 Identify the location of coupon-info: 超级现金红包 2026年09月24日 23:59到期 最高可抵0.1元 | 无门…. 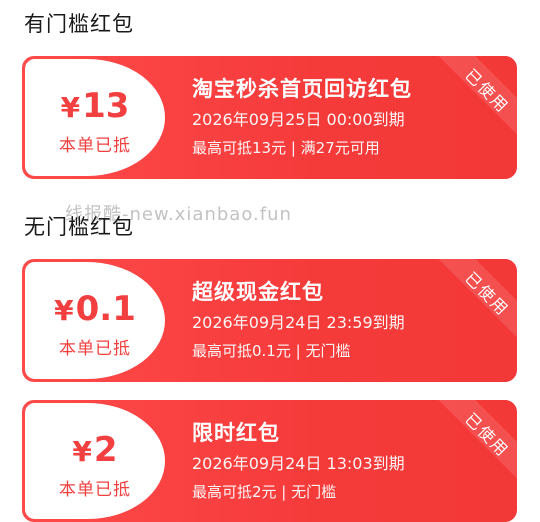
(298, 320).